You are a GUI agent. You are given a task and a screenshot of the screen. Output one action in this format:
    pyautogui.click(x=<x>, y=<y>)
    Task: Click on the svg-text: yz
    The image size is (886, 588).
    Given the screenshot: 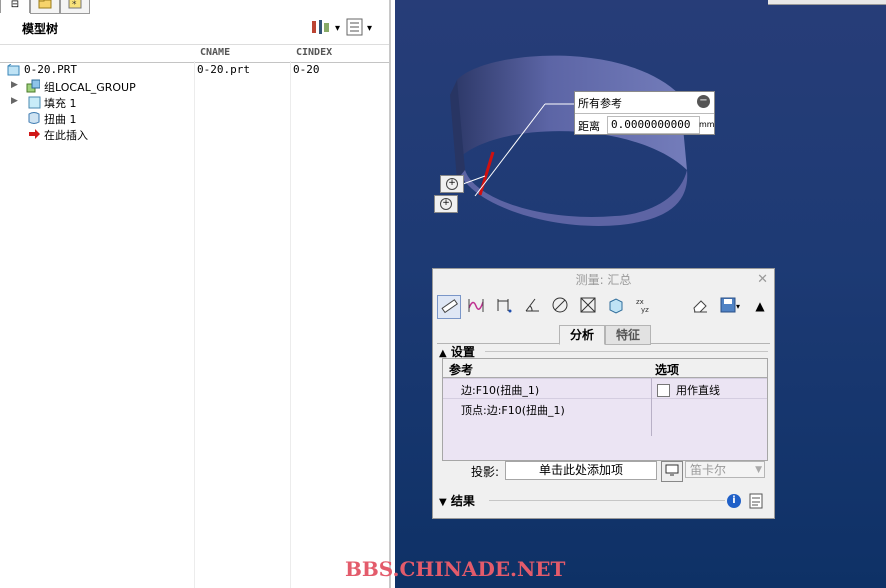 What is the action you would take?
    pyautogui.click(x=645, y=310)
    